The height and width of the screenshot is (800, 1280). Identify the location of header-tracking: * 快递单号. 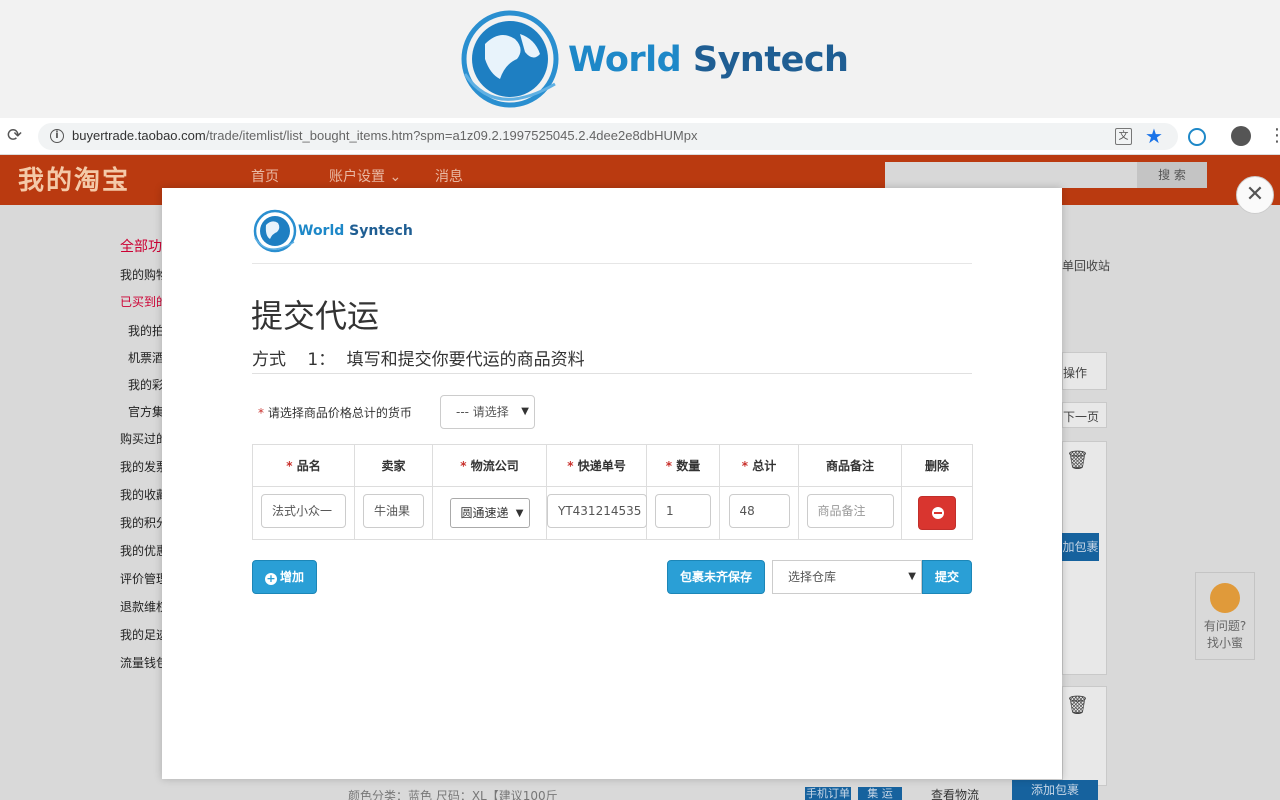
(596, 465).